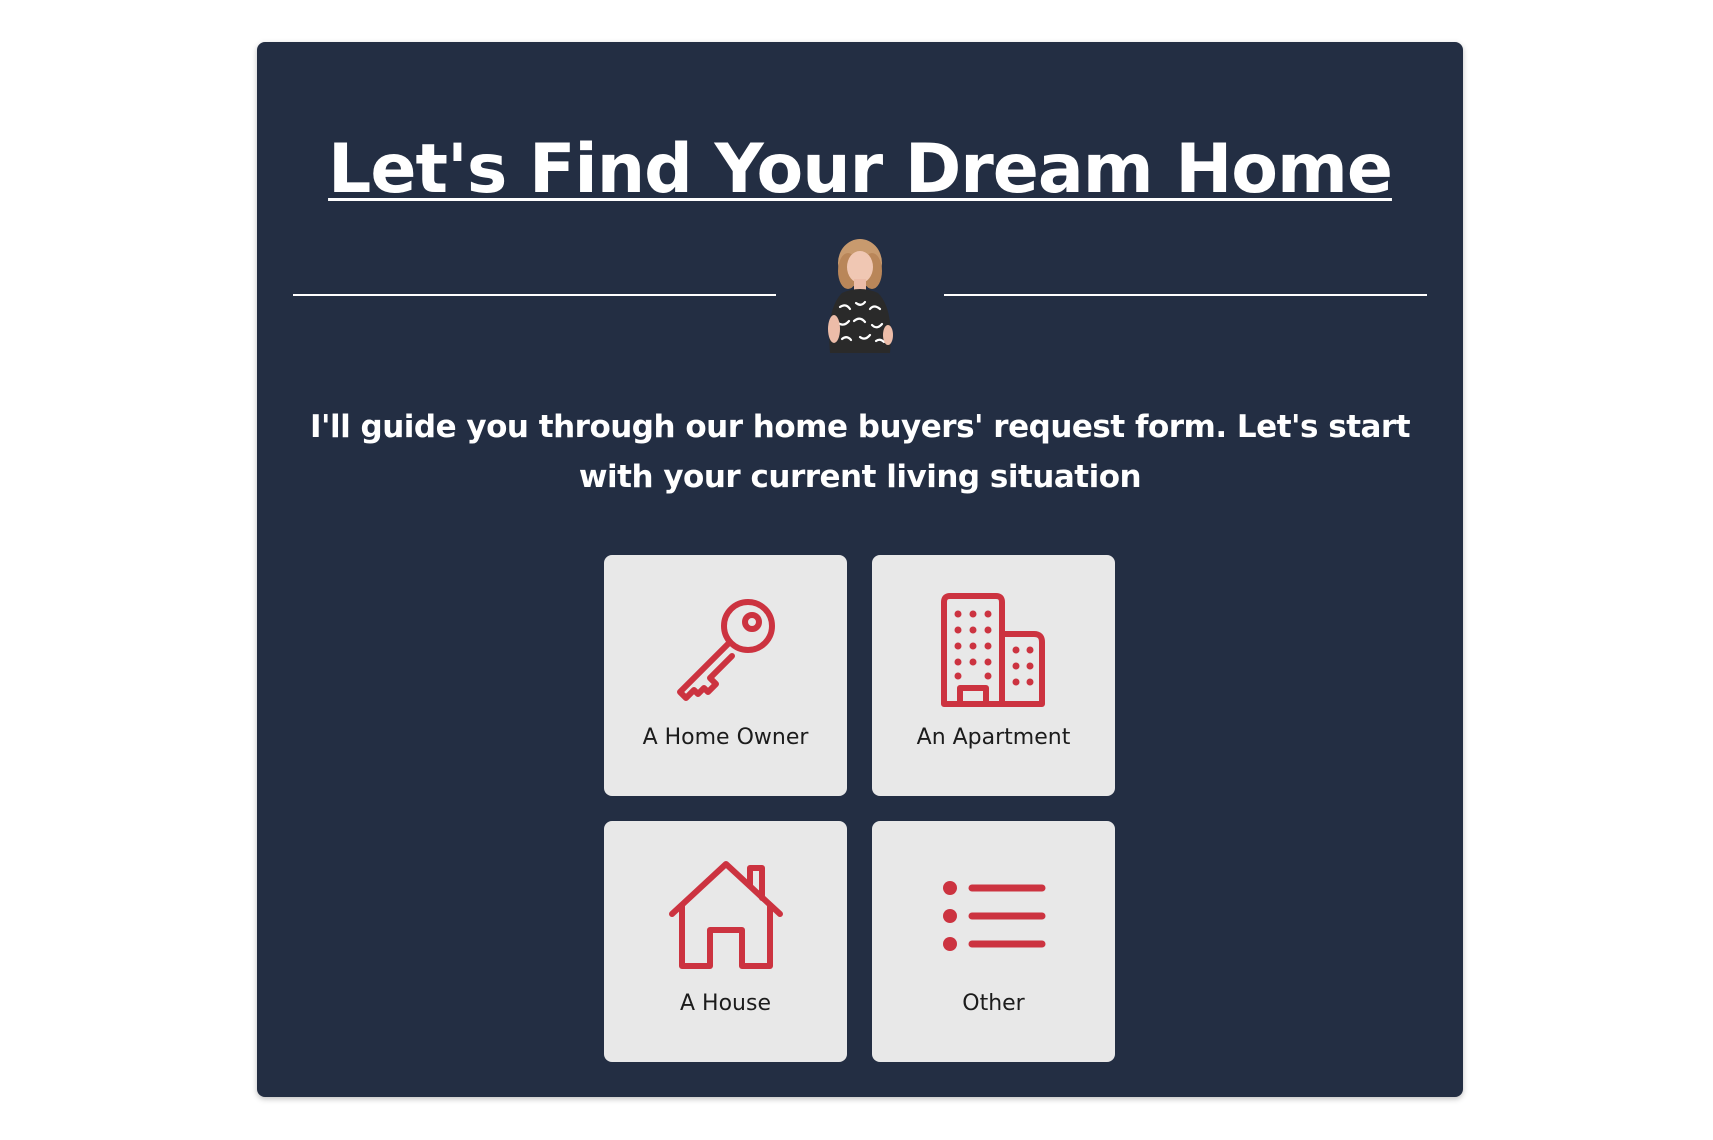 Image resolution: width=1713 pixels, height=1140 pixels. I want to click on divider-left, so click(534, 295).